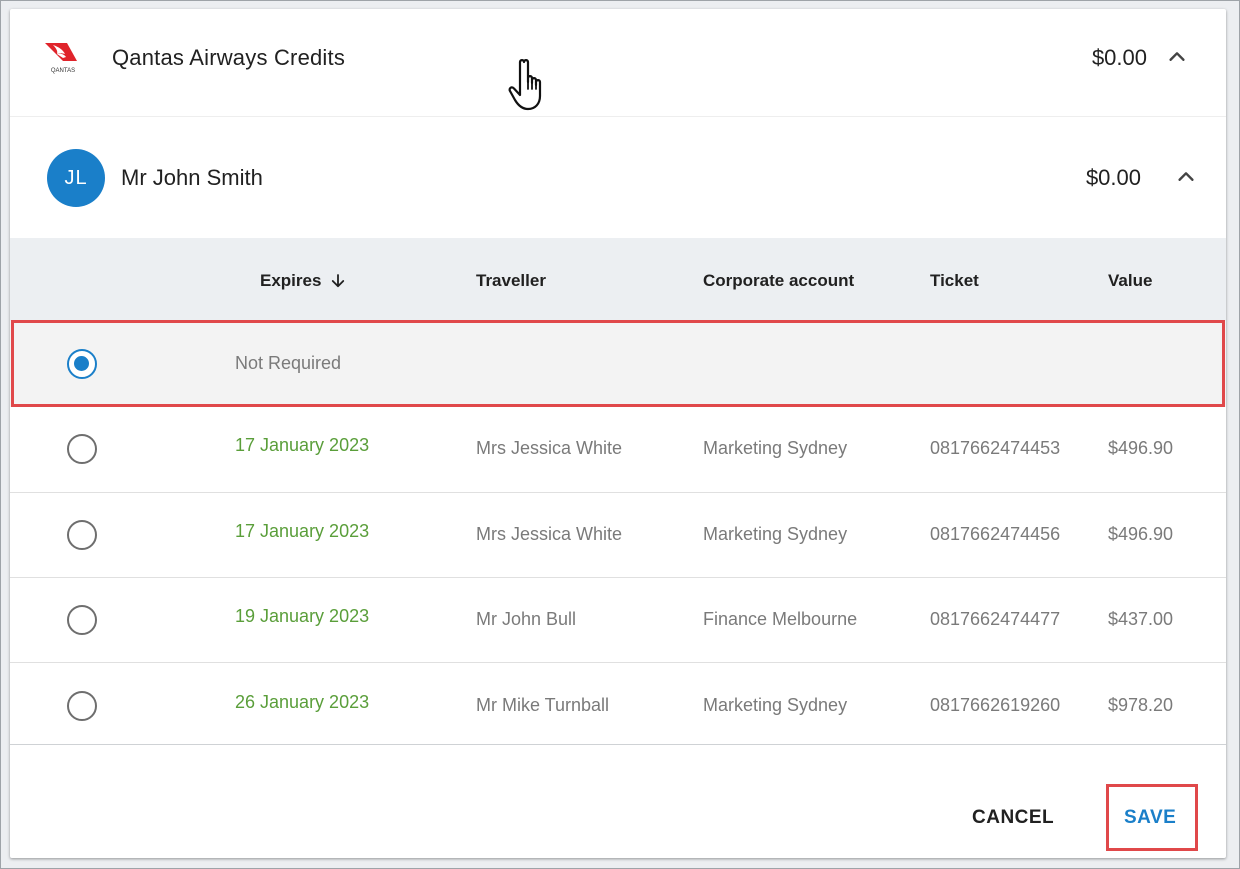  Describe the element at coordinates (291, 280) in the screenshot. I see `column-header-expires-label: Expires` at that location.